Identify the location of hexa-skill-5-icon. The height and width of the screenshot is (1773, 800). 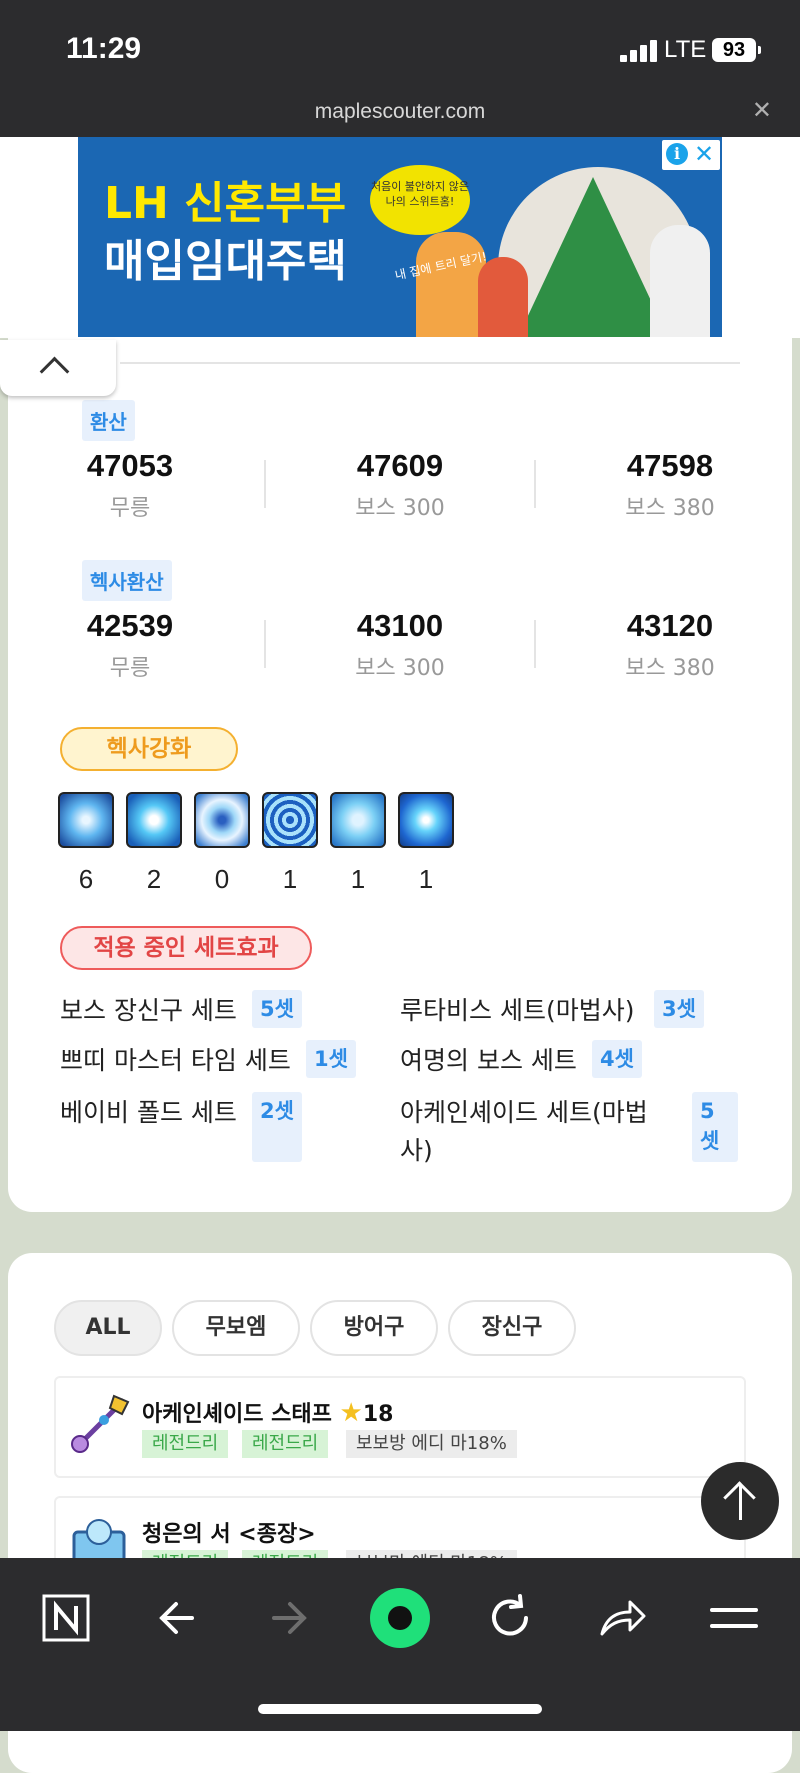
(358, 820).